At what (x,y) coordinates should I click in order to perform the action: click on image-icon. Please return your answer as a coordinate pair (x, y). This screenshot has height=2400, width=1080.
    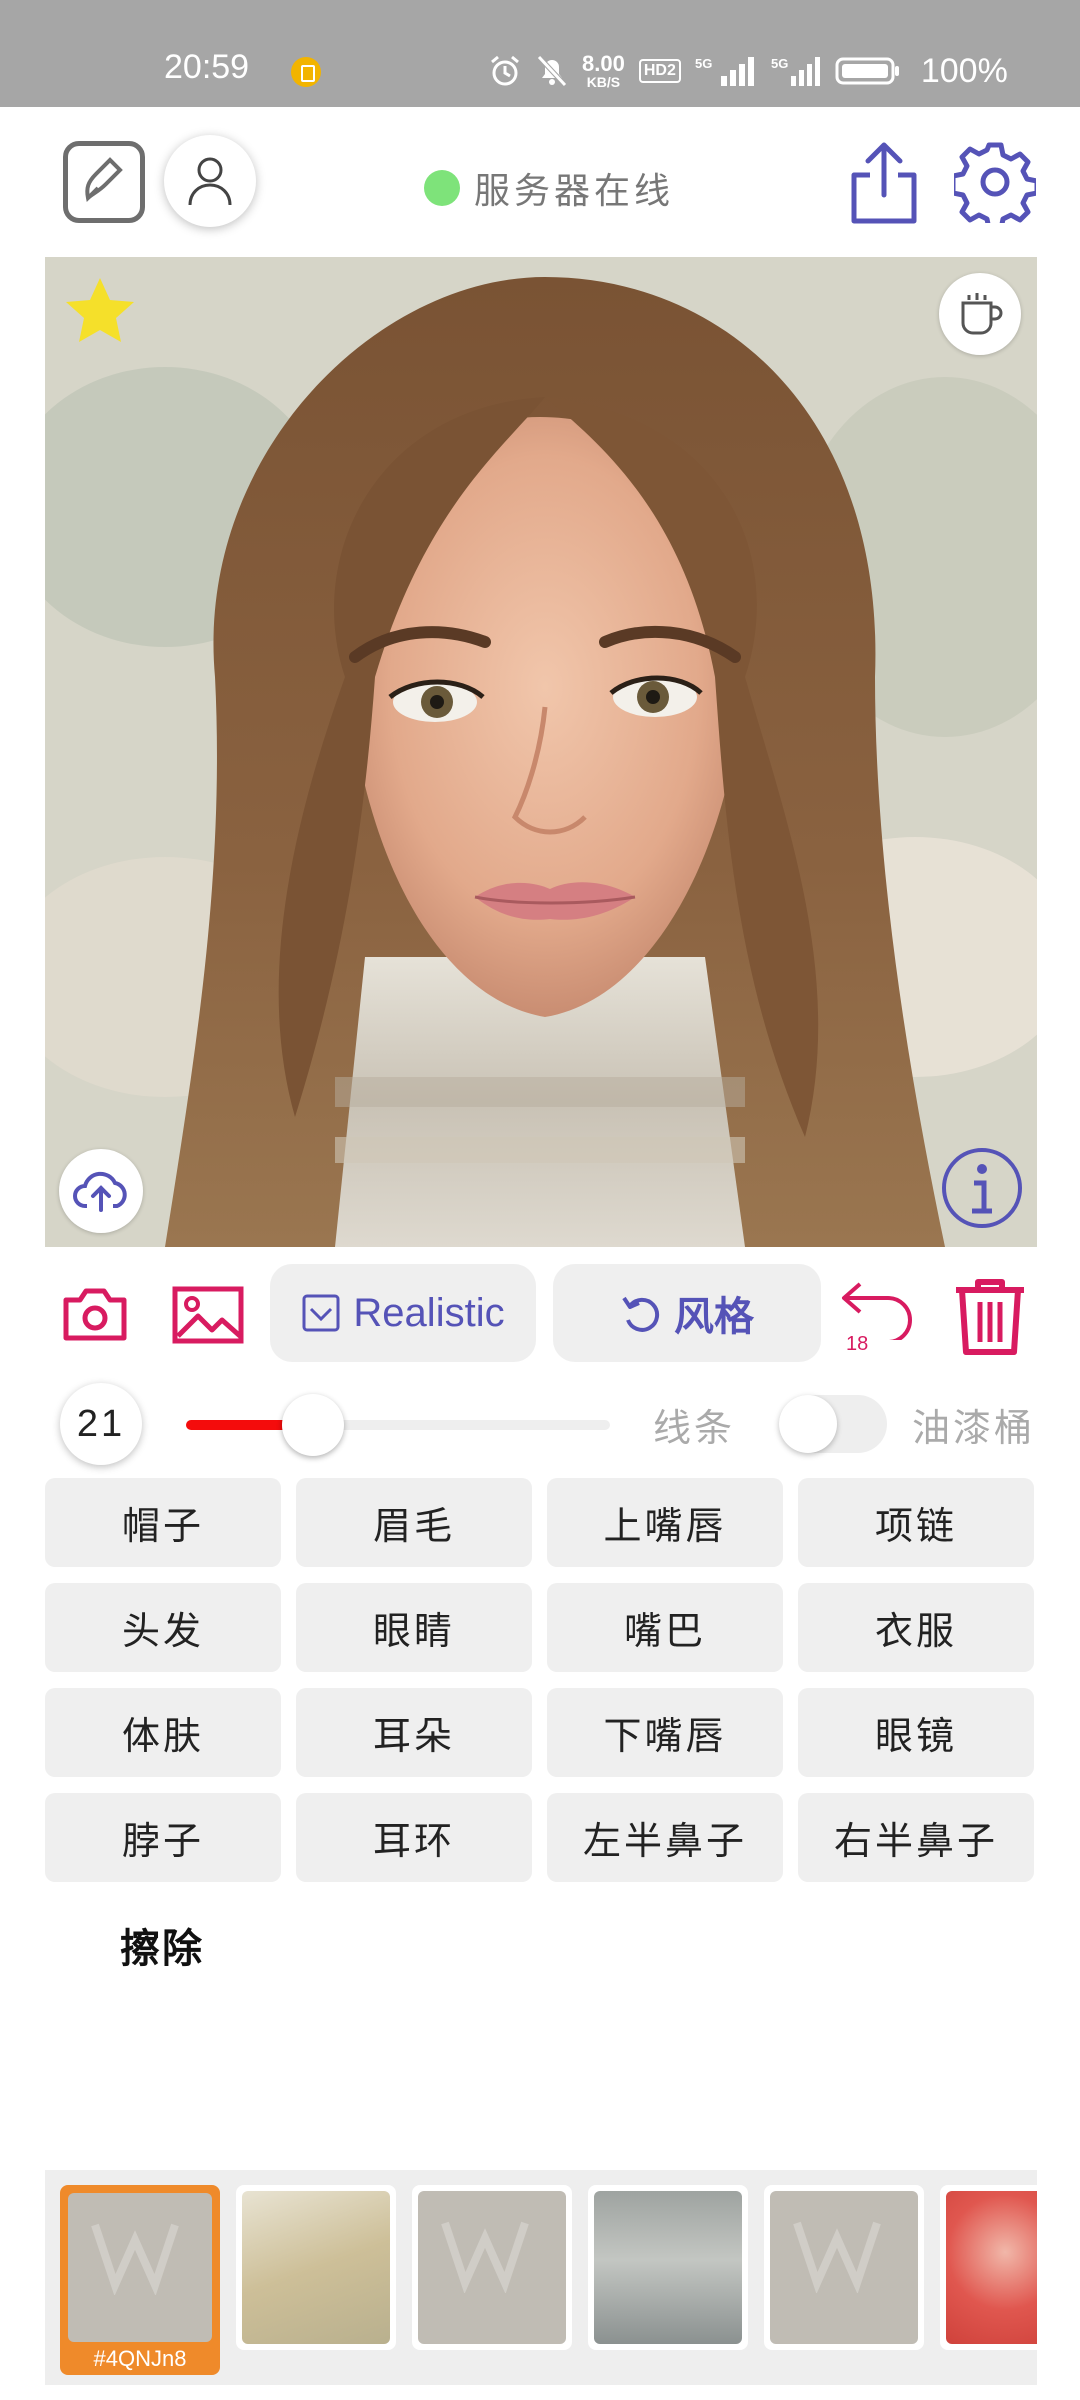
    Looking at the image, I should click on (208, 1315).